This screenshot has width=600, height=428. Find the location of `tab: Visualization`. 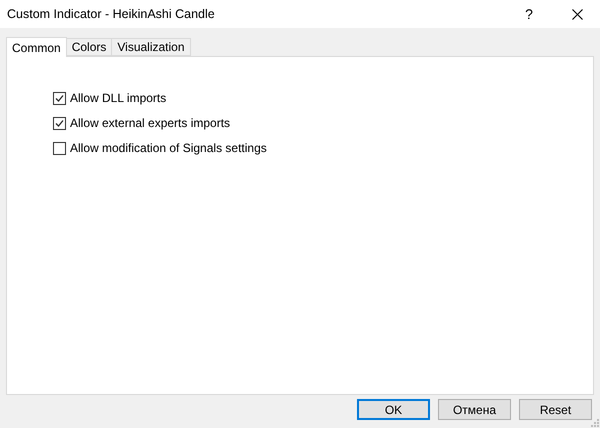

tab: Visualization is located at coordinates (151, 47).